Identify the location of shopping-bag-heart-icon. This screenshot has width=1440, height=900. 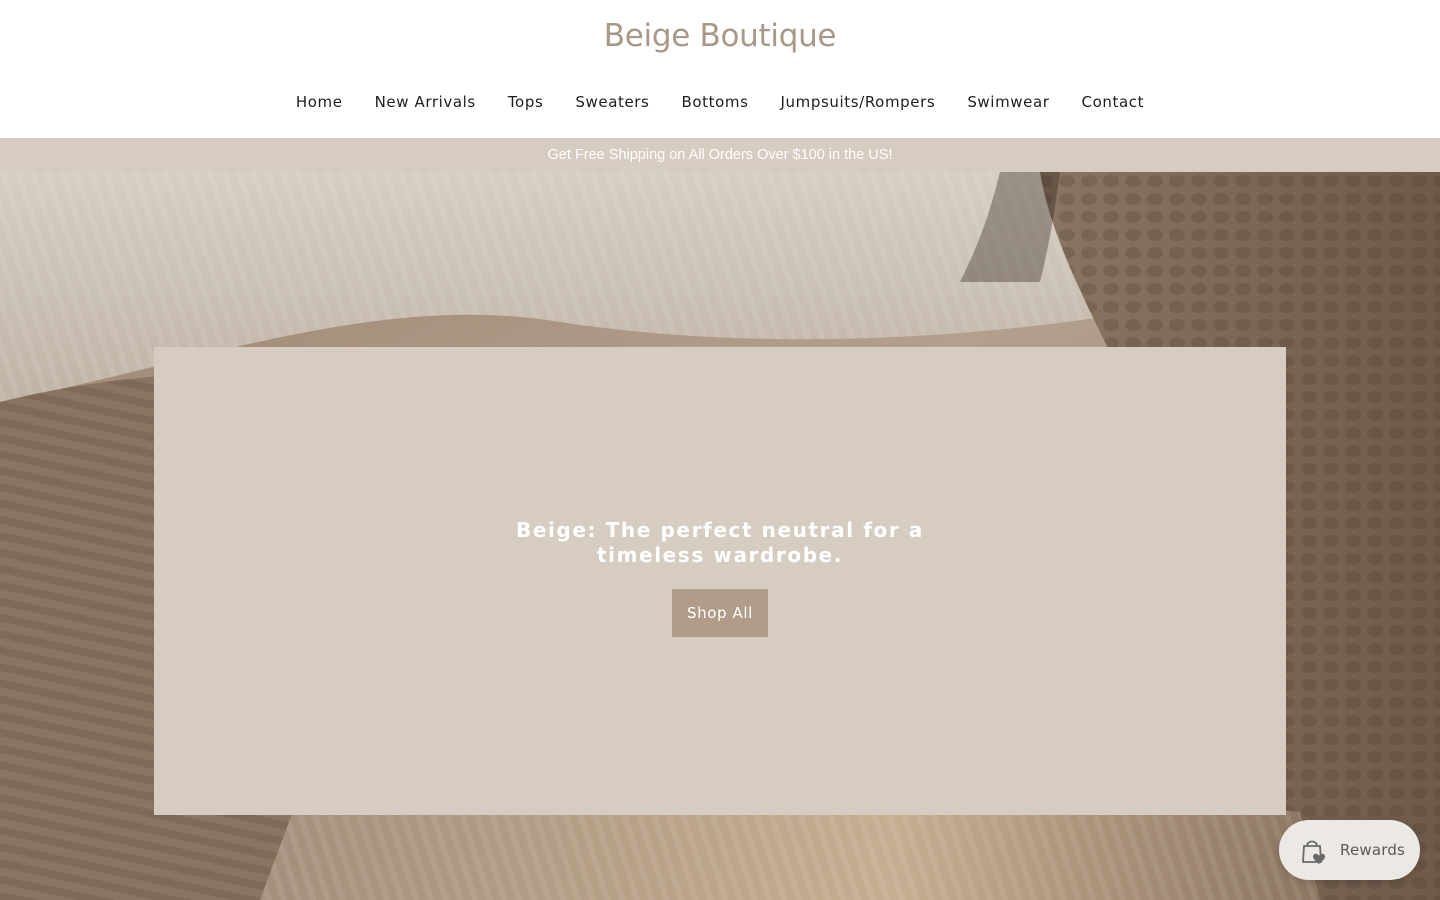
(1313, 852).